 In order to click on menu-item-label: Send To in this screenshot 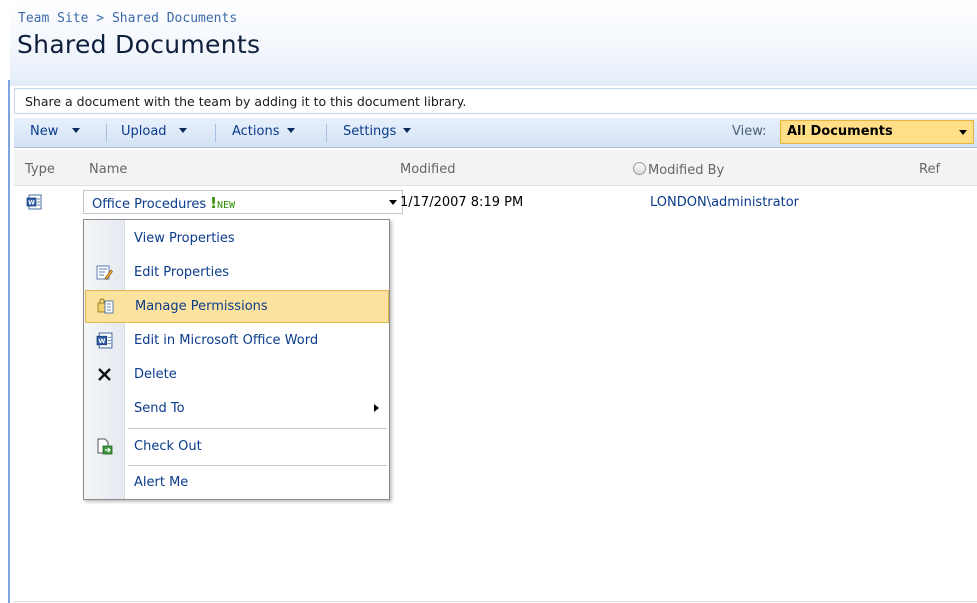, I will do `click(159, 408)`.